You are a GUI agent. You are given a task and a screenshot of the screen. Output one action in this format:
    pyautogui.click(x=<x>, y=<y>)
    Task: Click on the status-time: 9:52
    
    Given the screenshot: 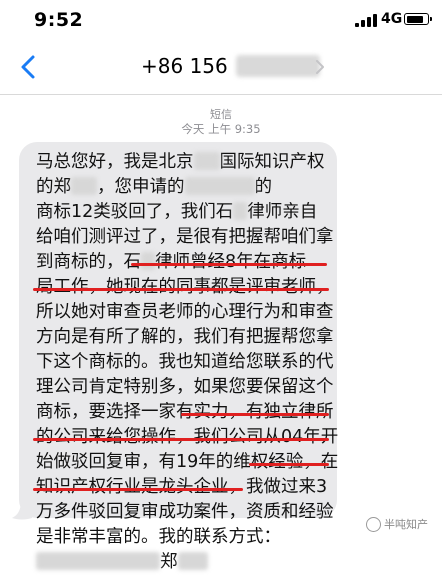 What is the action you would take?
    pyautogui.click(x=59, y=20)
    